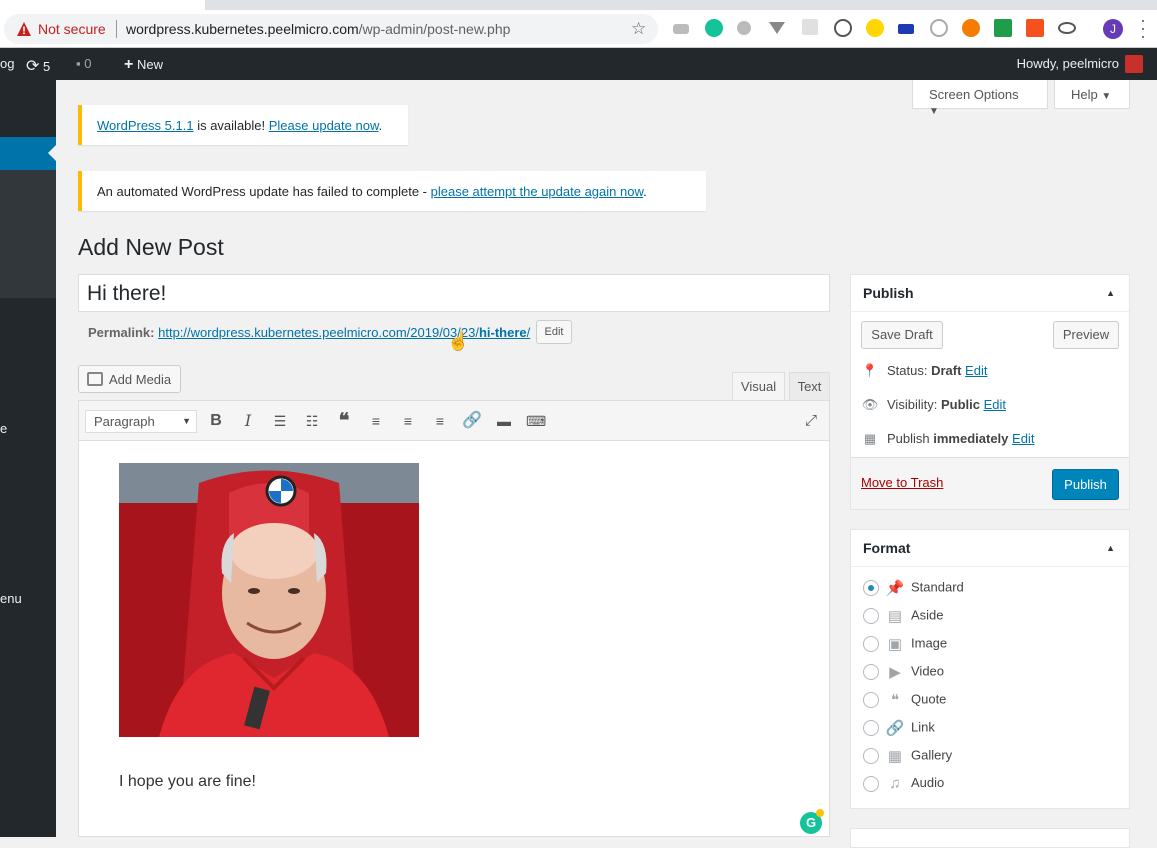 The width and height of the screenshot is (1157, 848). Describe the element at coordinates (990, 548) in the screenshot. I see `format-box-header: Format ▲` at that location.